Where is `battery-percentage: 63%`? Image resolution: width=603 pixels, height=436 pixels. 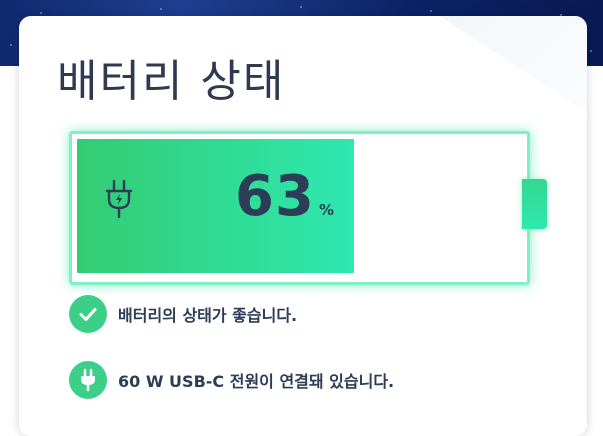
battery-percentage: 63% is located at coordinates (284, 197).